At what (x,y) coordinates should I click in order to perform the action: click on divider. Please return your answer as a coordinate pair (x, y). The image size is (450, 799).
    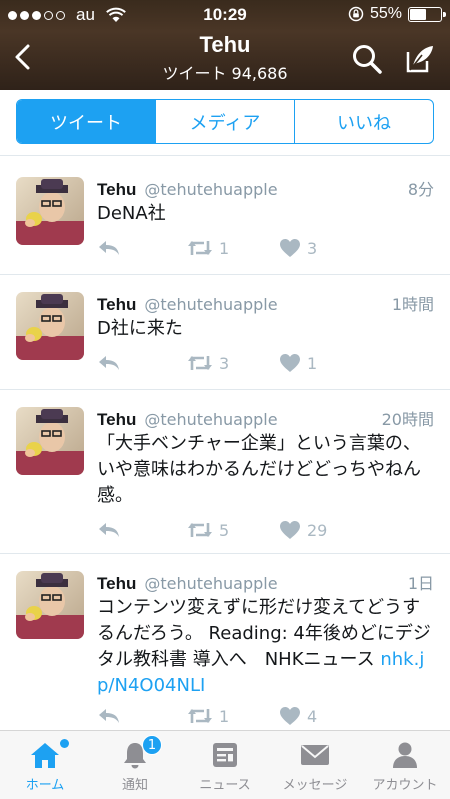
    Looking at the image, I should click on (225, 155).